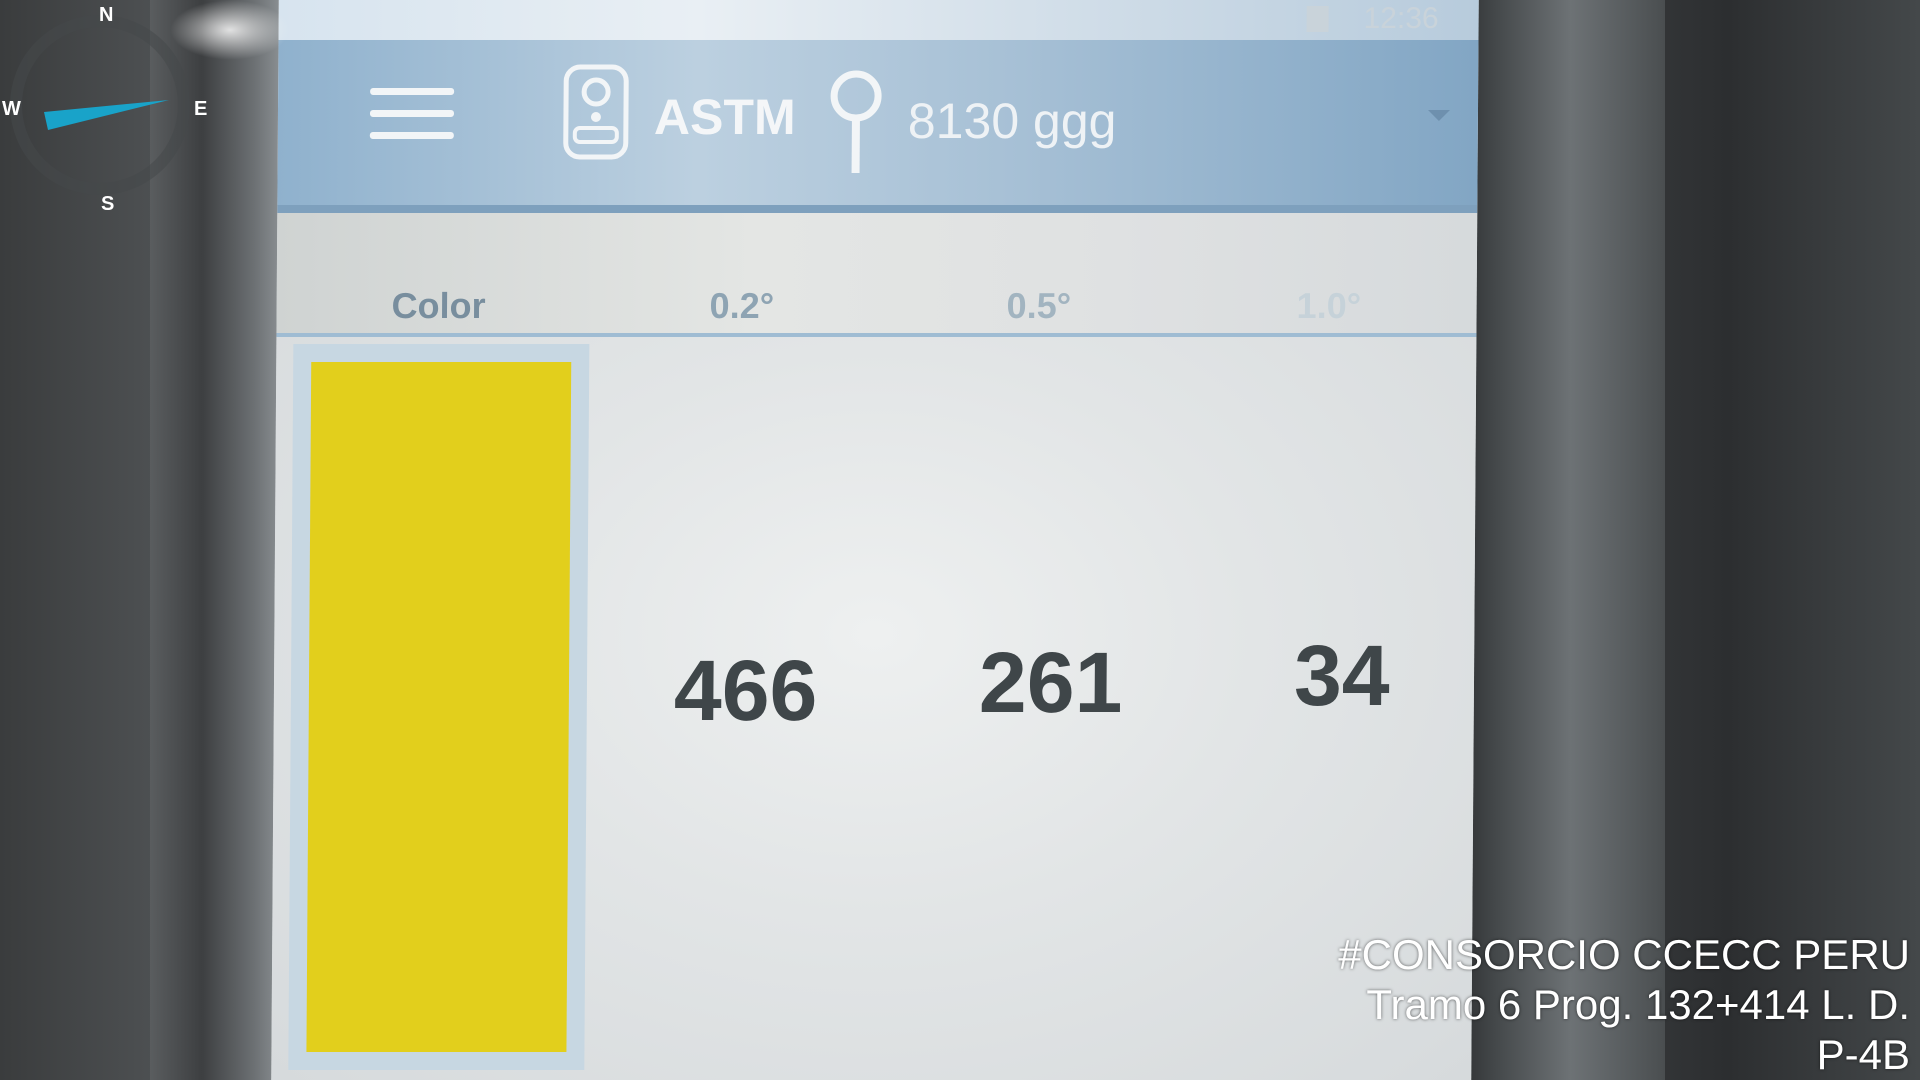 This screenshot has height=1080, width=1920. Describe the element at coordinates (1039, 305) in the screenshot. I see `column-header-0-5: 0.5°` at that location.